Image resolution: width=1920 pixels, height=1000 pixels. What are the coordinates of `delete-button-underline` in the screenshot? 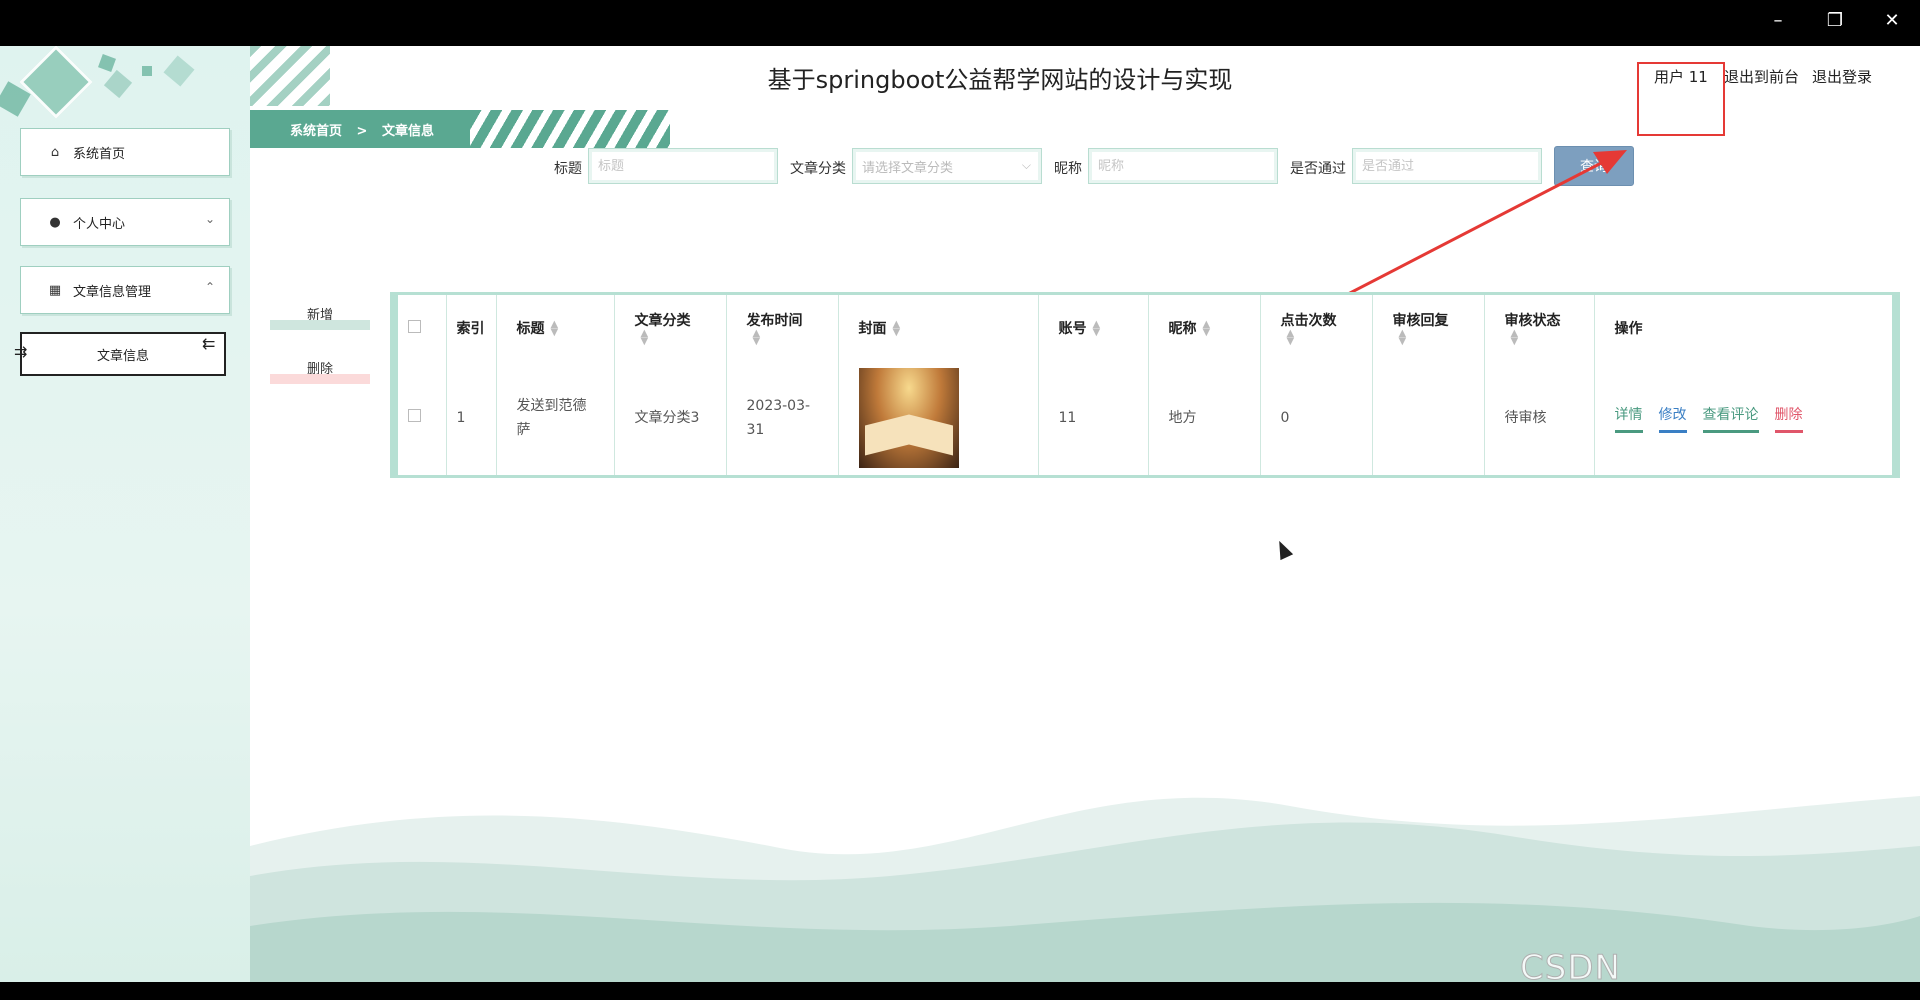 It's located at (320, 379).